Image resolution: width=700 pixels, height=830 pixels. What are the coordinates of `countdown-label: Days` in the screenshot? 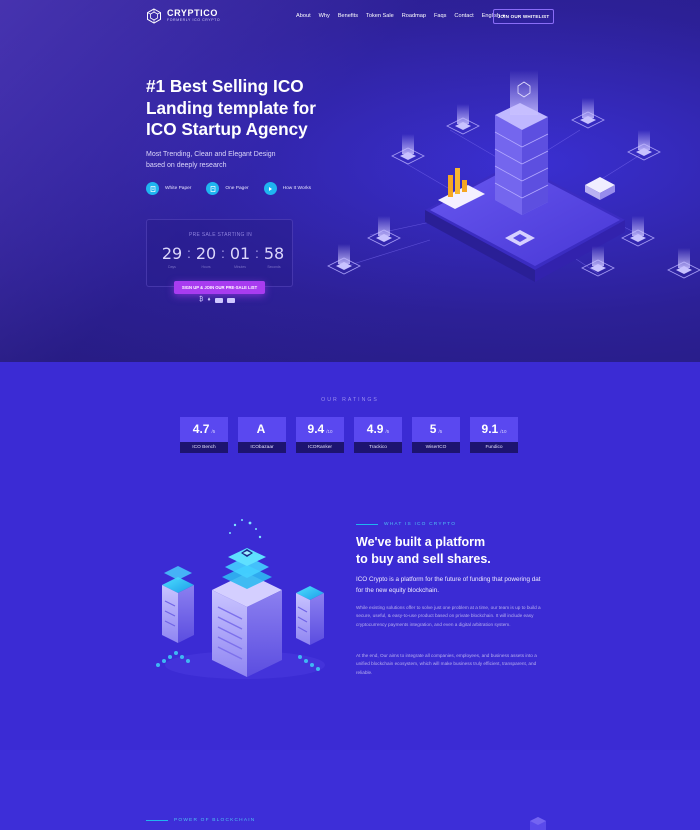 It's located at (172, 267).